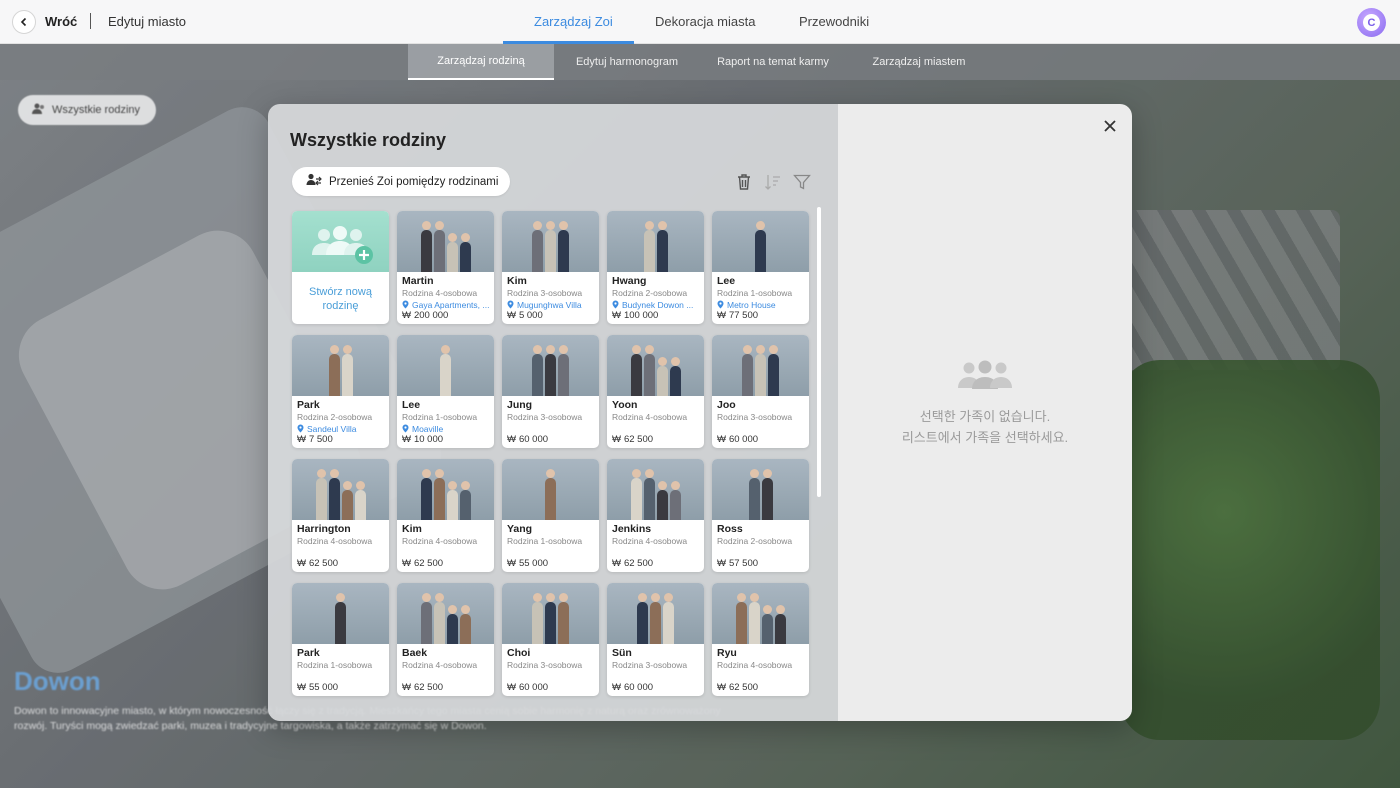 The height and width of the screenshot is (788, 1400). Describe the element at coordinates (985, 437) in the screenshot. I see `empty-state-line-2: 리스트에서 가족을 선택하세요.` at that location.